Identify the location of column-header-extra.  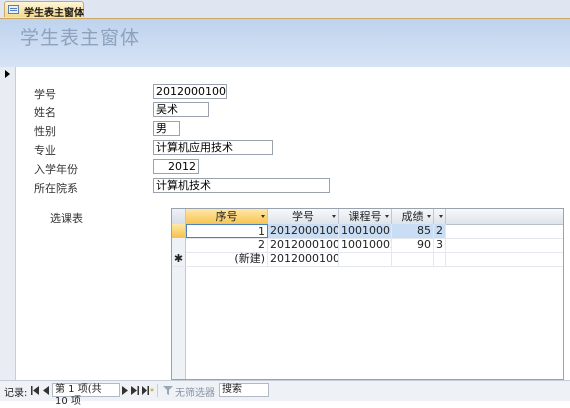
(440, 216).